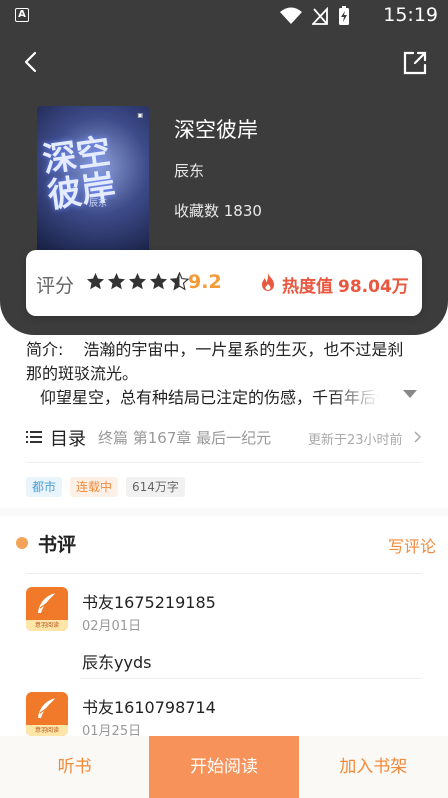  I want to click on add-to-shelf-button: 加入书架, so click(373, 767).